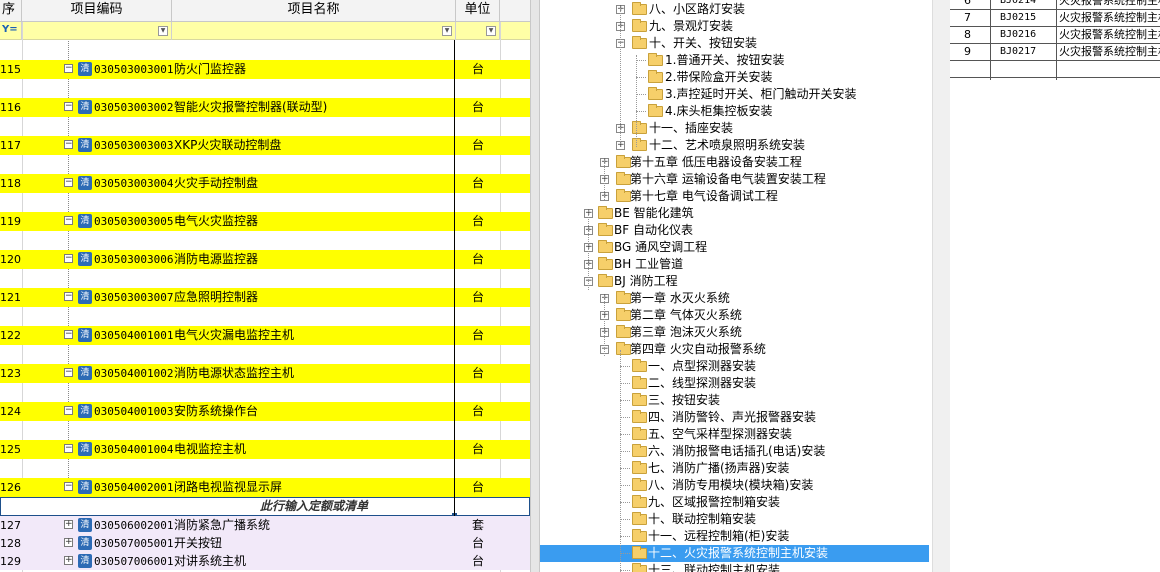 The image size is (1160, 572). What do you see at coordinates (11, 18) in the screenshot?
I see `col-header-no: 序号` at bounding box center [11, 18].